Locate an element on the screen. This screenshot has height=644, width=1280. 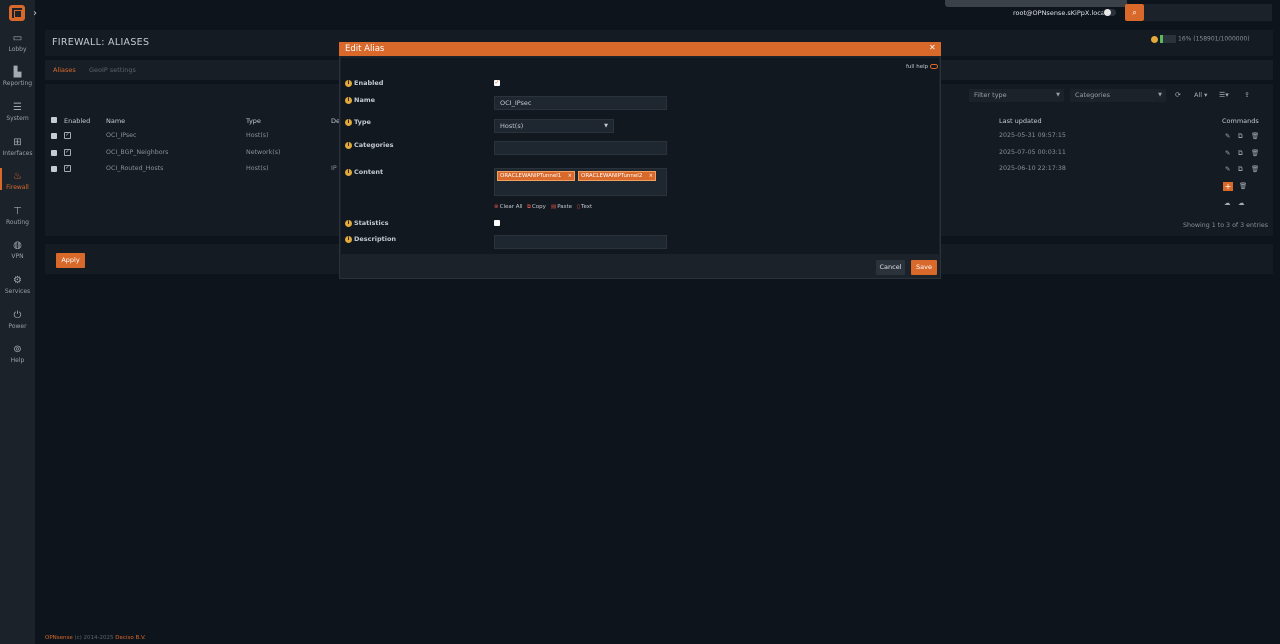
delete-selected-trash-icon: 🗑 is located at coordinates (1243, 186).